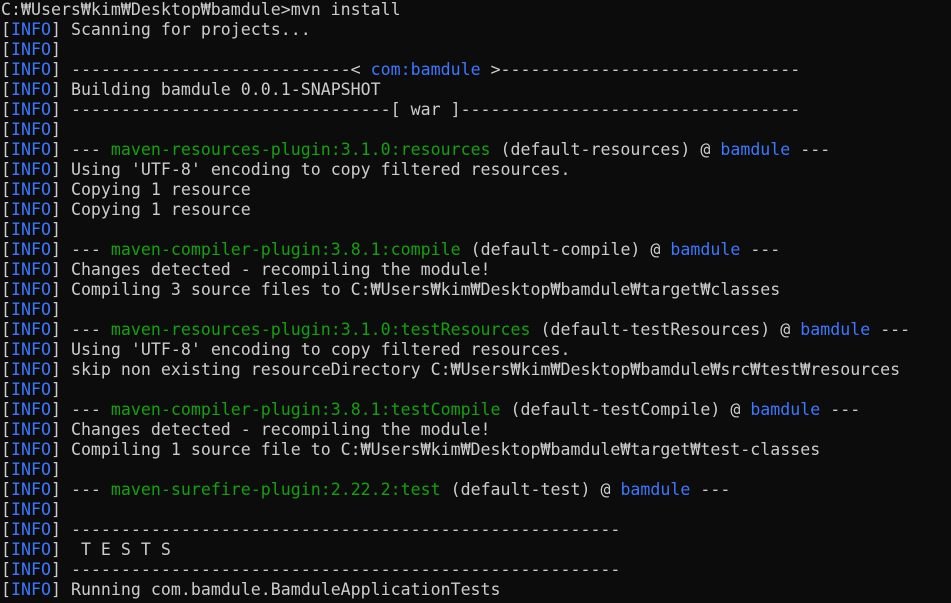 Image resolution: width=951 pixels, height=603 pixels. I want to click on log-text: (default-testCompile) @, so click(625, 409).